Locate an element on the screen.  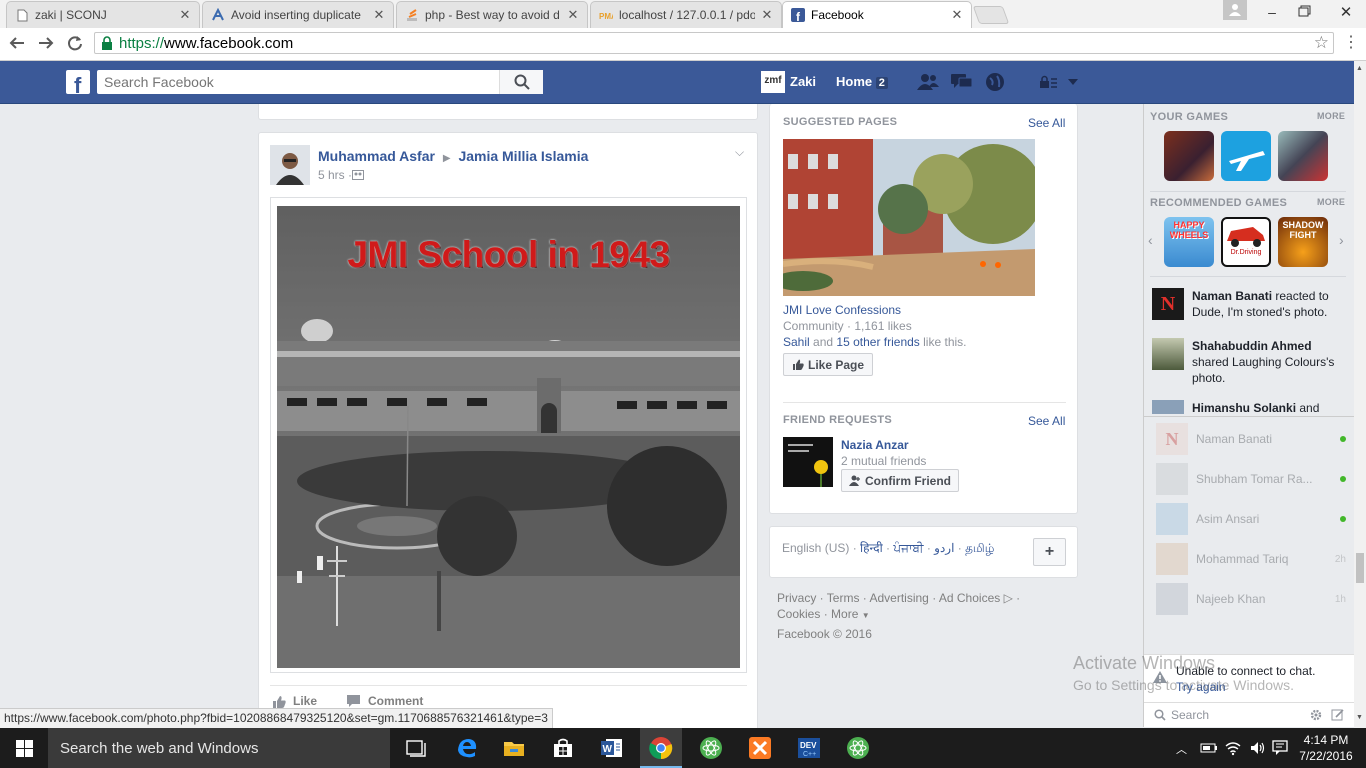
author-name: Muhammad Asfar is located at coordinates (376, 156).